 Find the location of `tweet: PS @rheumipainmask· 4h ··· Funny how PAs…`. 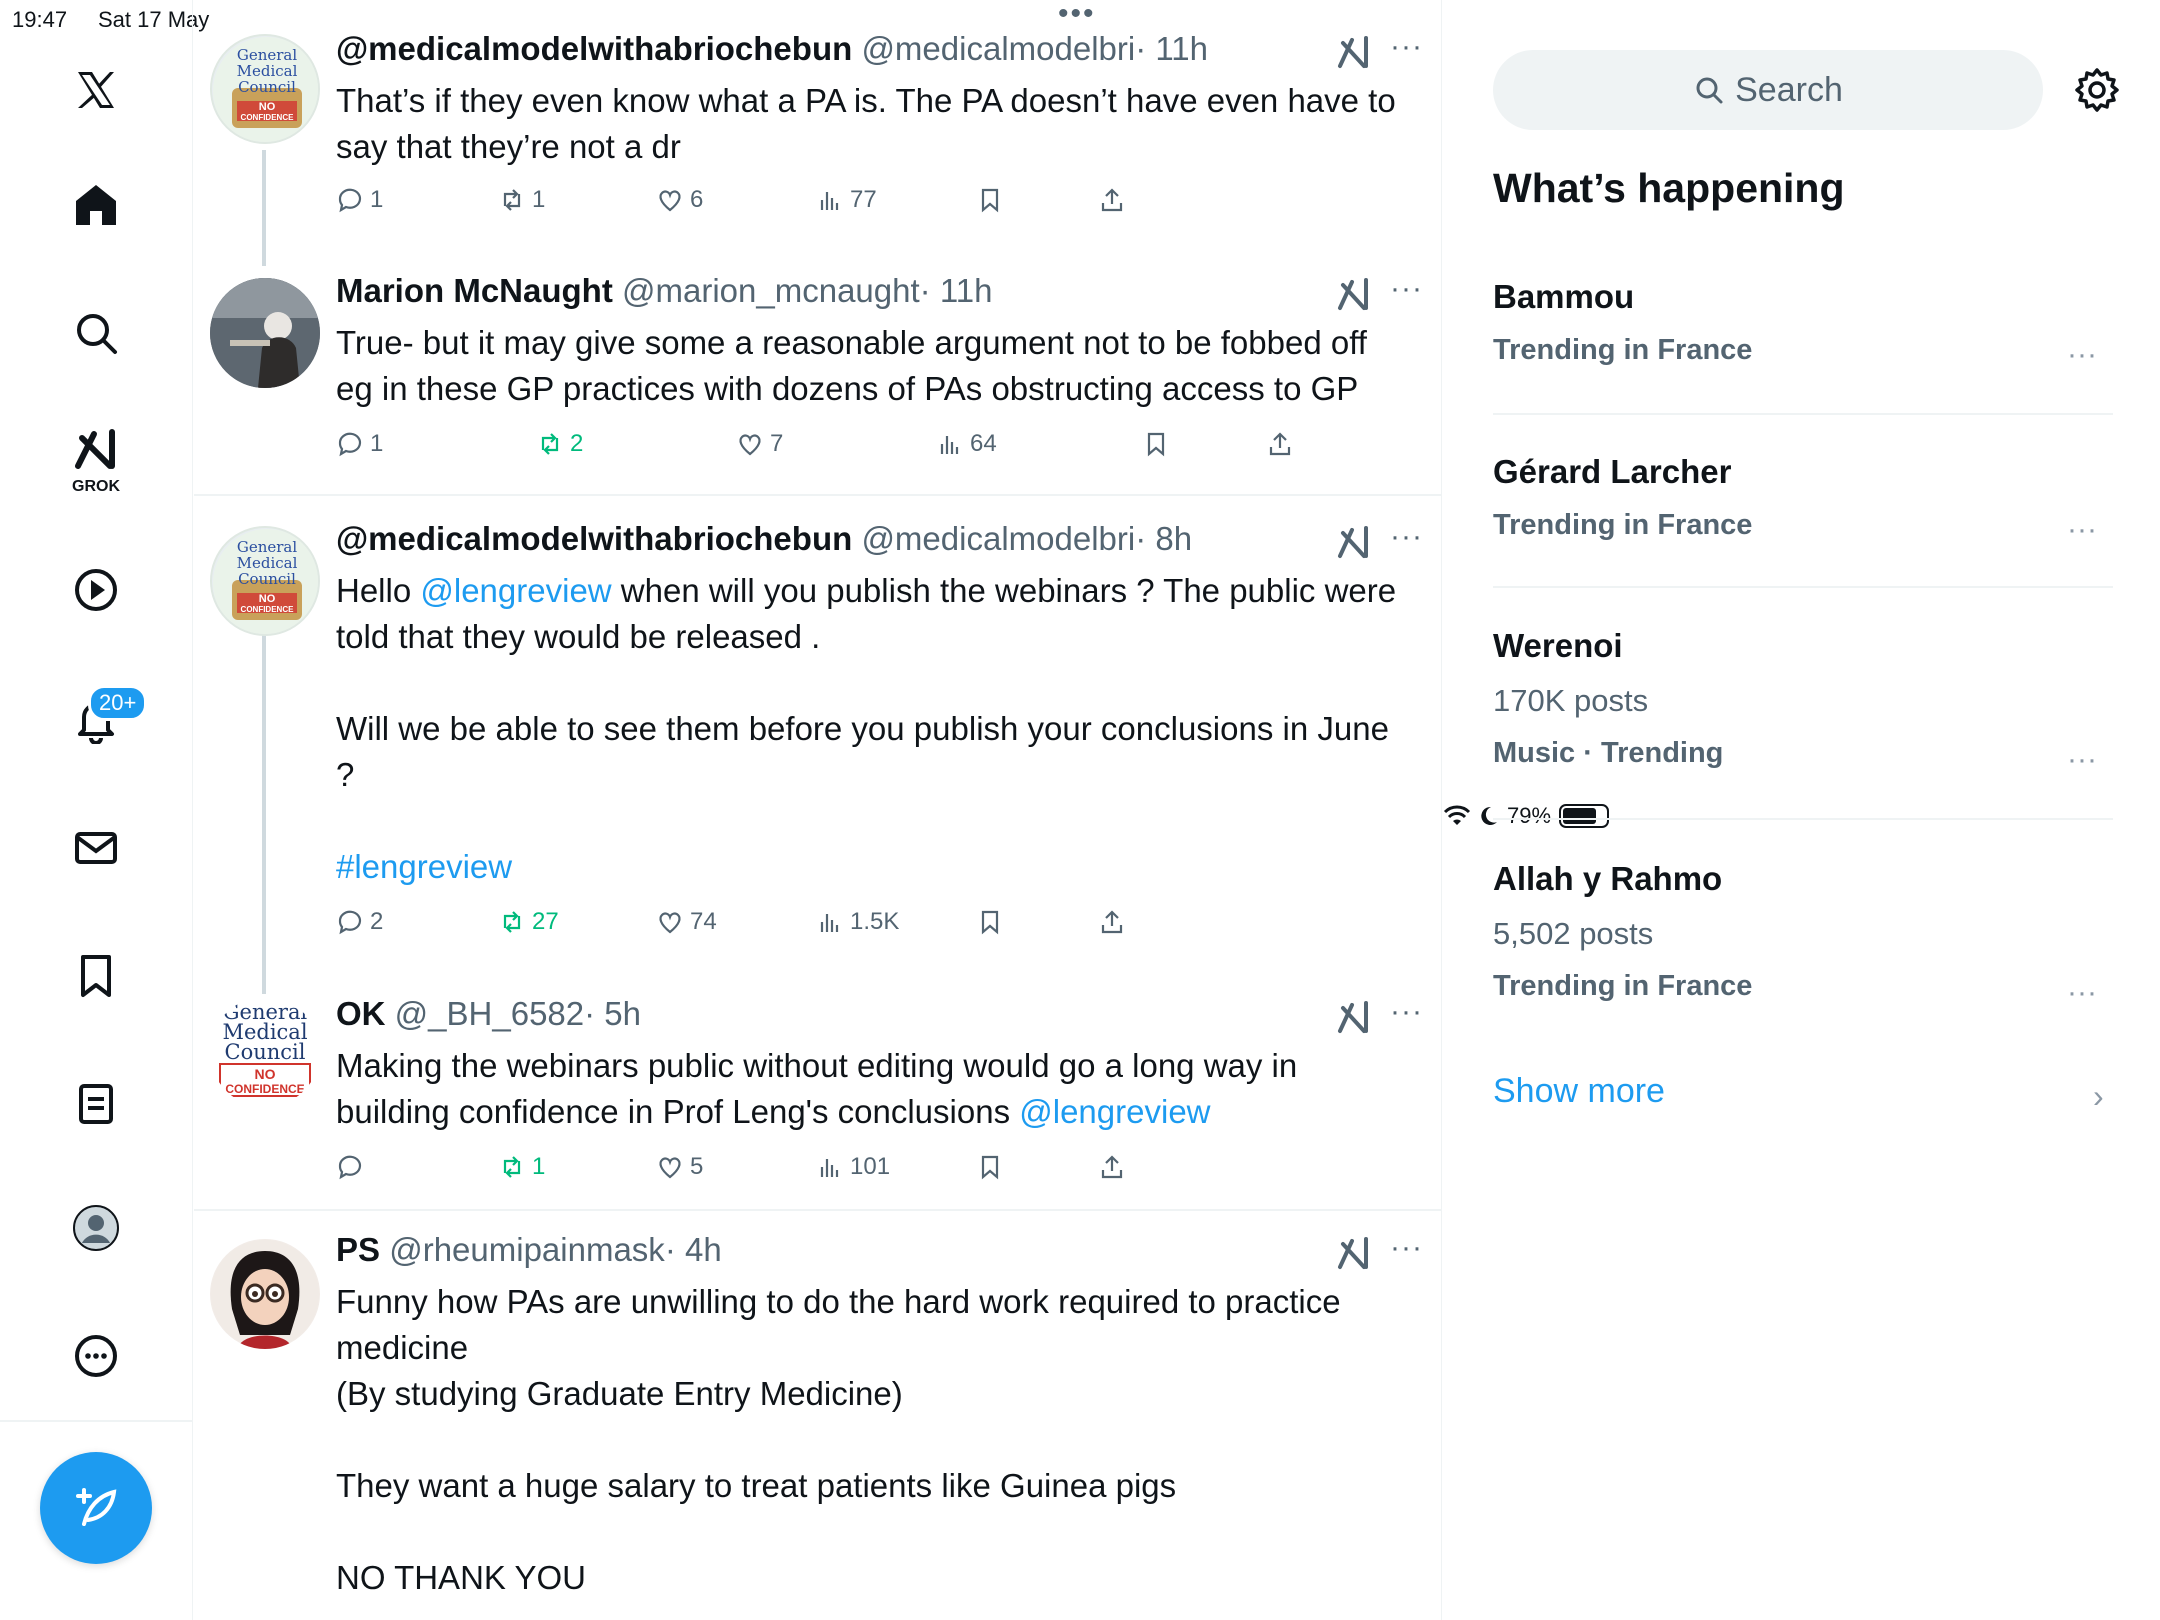

tweet: PS @rheumipainmask· 4h ··· Funny how PAs… is located at coordinates (818, 1415).